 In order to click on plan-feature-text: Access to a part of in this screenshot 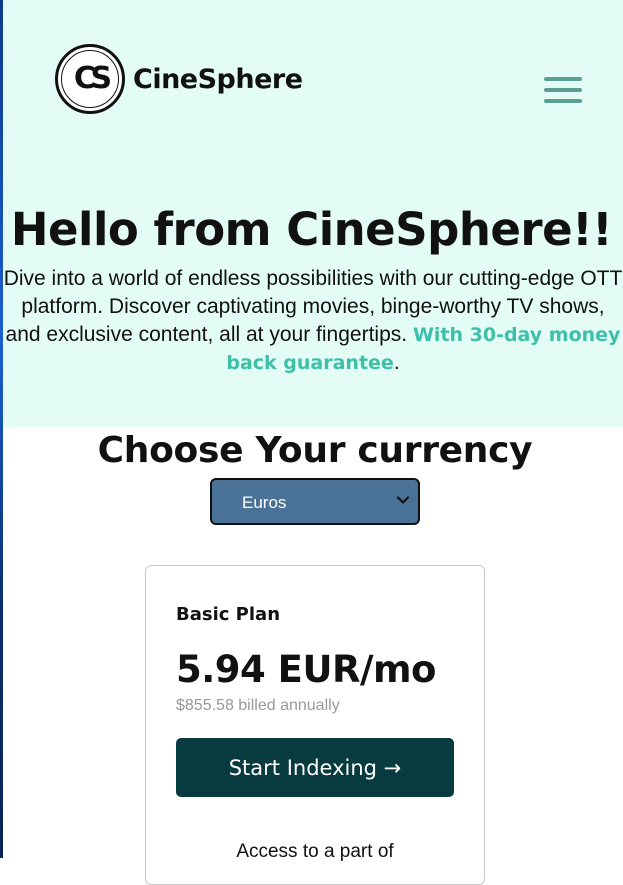, I will do `click(315, 851)`.